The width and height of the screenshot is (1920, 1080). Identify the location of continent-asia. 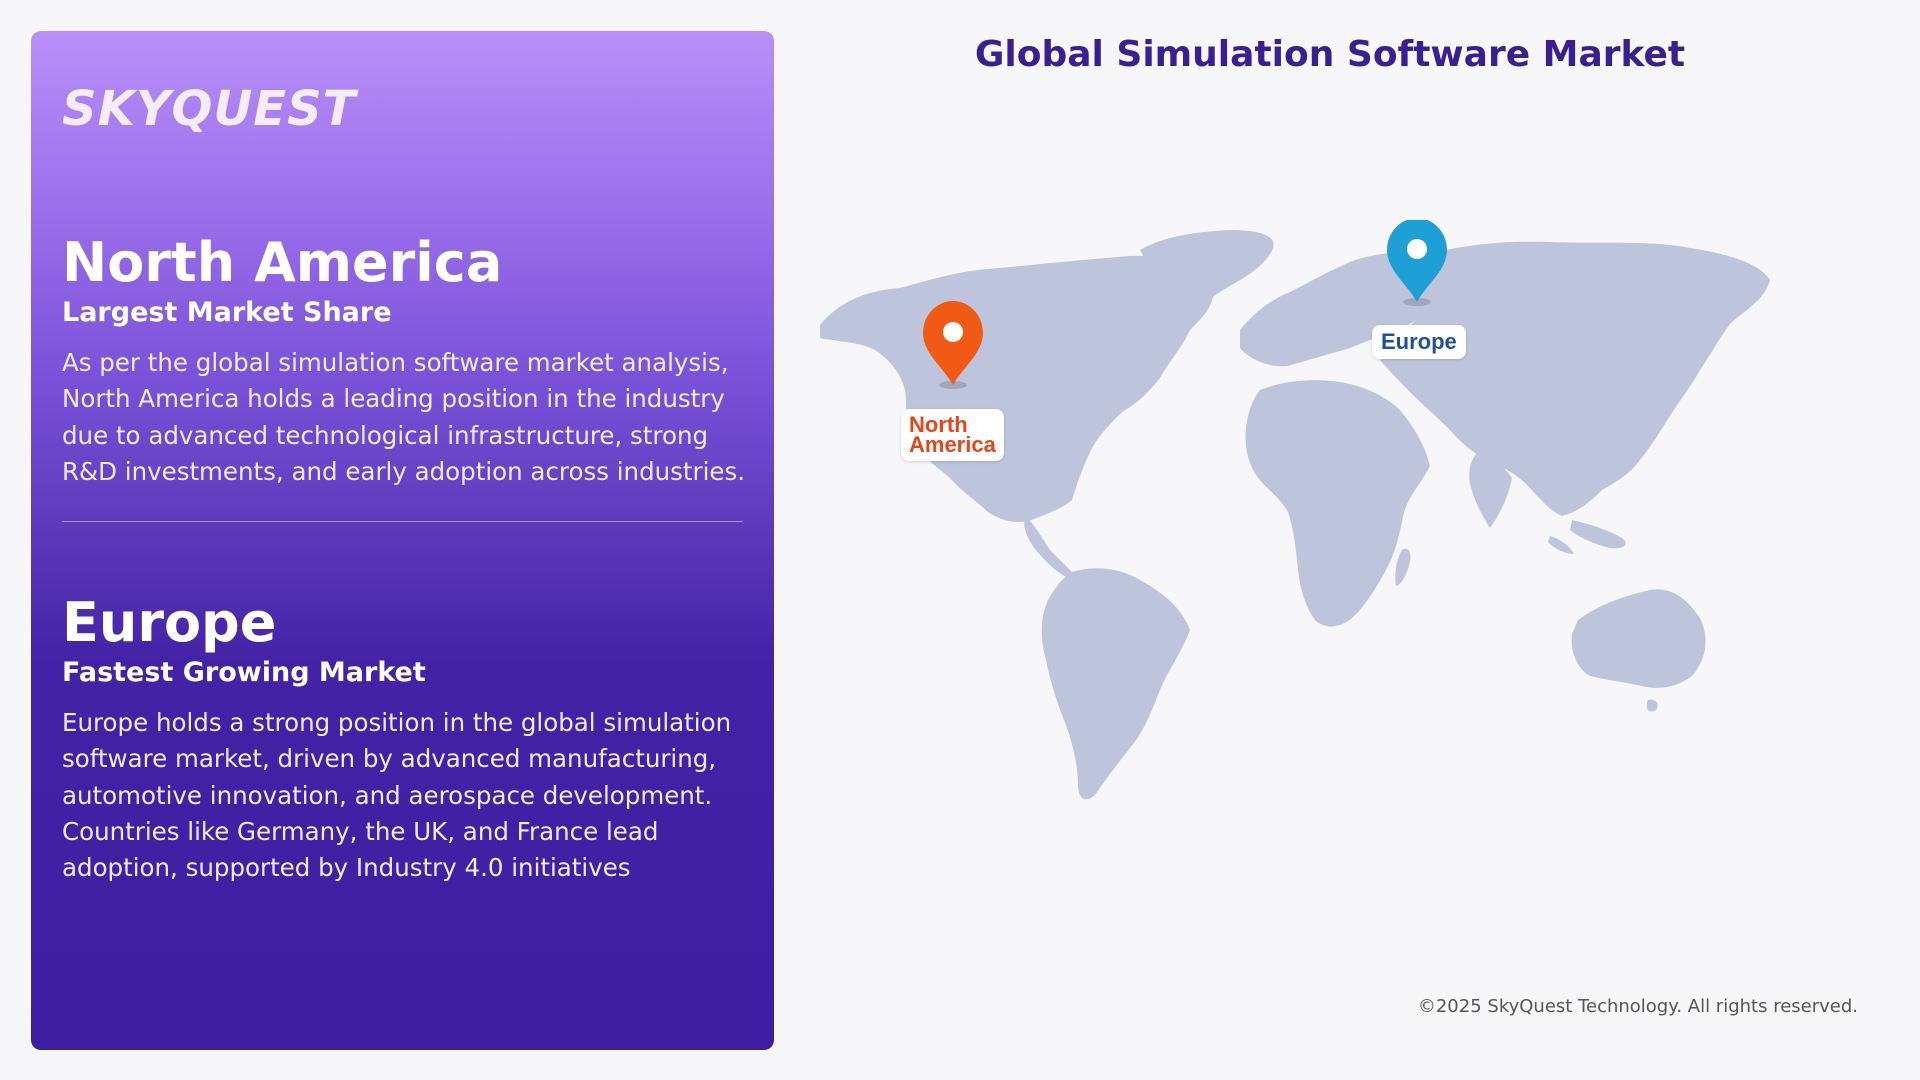
(1575, 378).